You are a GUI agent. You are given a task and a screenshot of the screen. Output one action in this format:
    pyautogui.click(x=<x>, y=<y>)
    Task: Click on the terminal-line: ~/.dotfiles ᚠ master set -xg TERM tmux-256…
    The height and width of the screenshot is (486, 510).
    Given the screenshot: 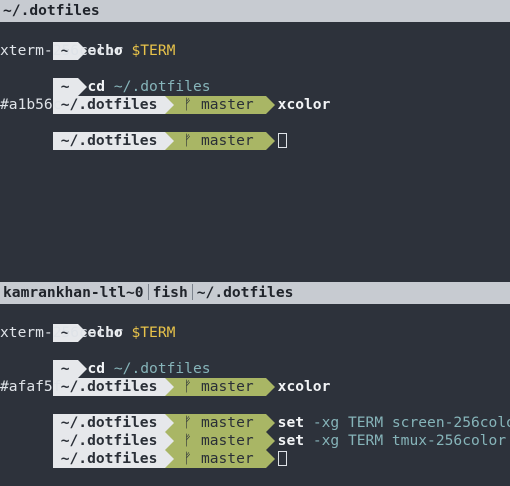 What is the action you would take?
    pyautogui.click(x=255, y=432)
    